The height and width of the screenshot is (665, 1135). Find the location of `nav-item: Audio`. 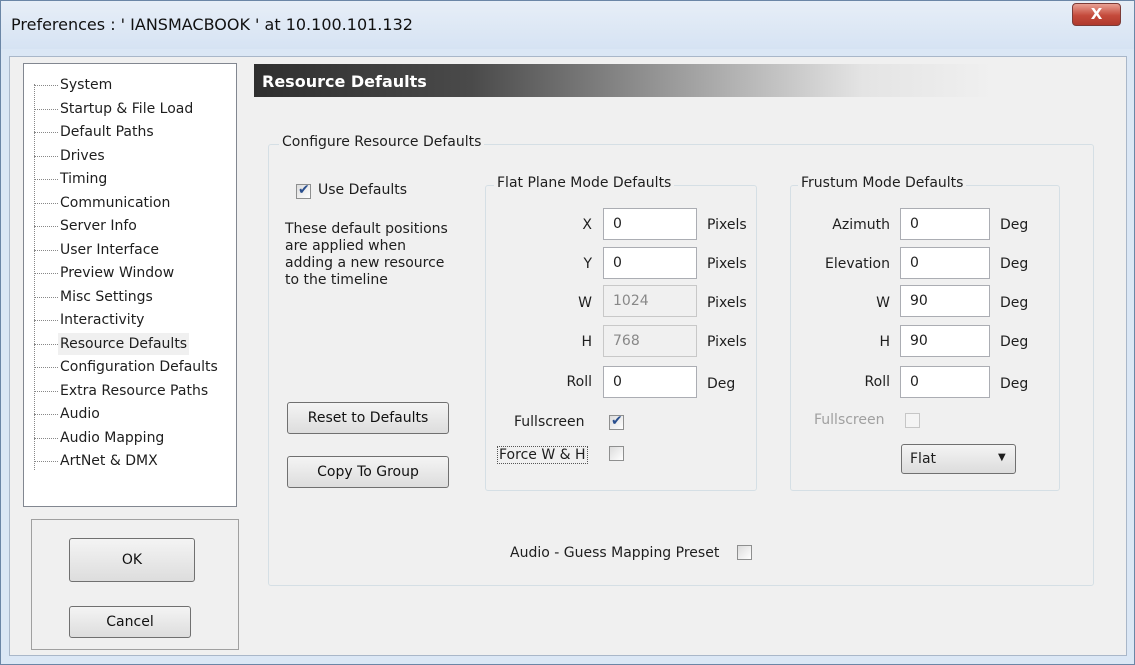

nav-item: Audio is located at coordinates (130, 414).